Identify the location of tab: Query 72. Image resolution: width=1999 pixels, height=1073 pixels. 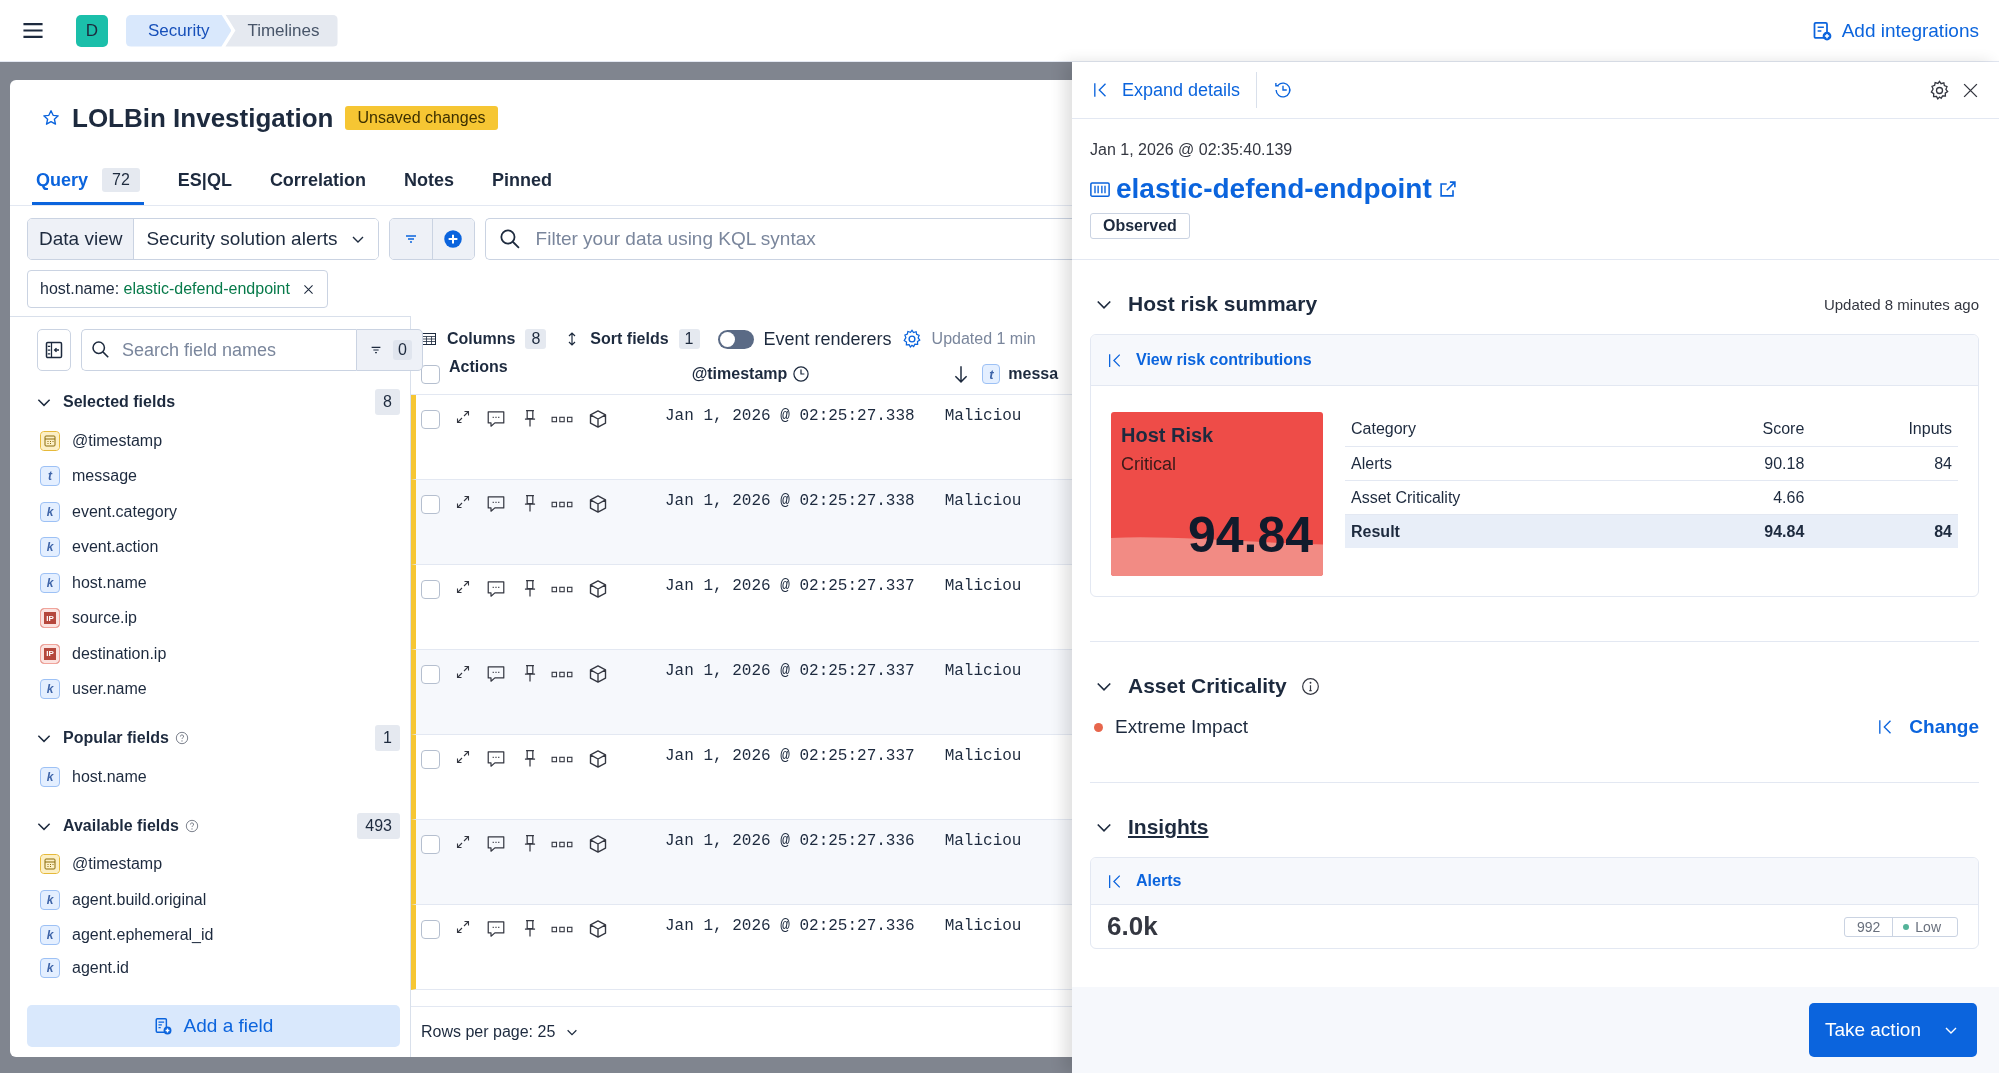
(88, 182).